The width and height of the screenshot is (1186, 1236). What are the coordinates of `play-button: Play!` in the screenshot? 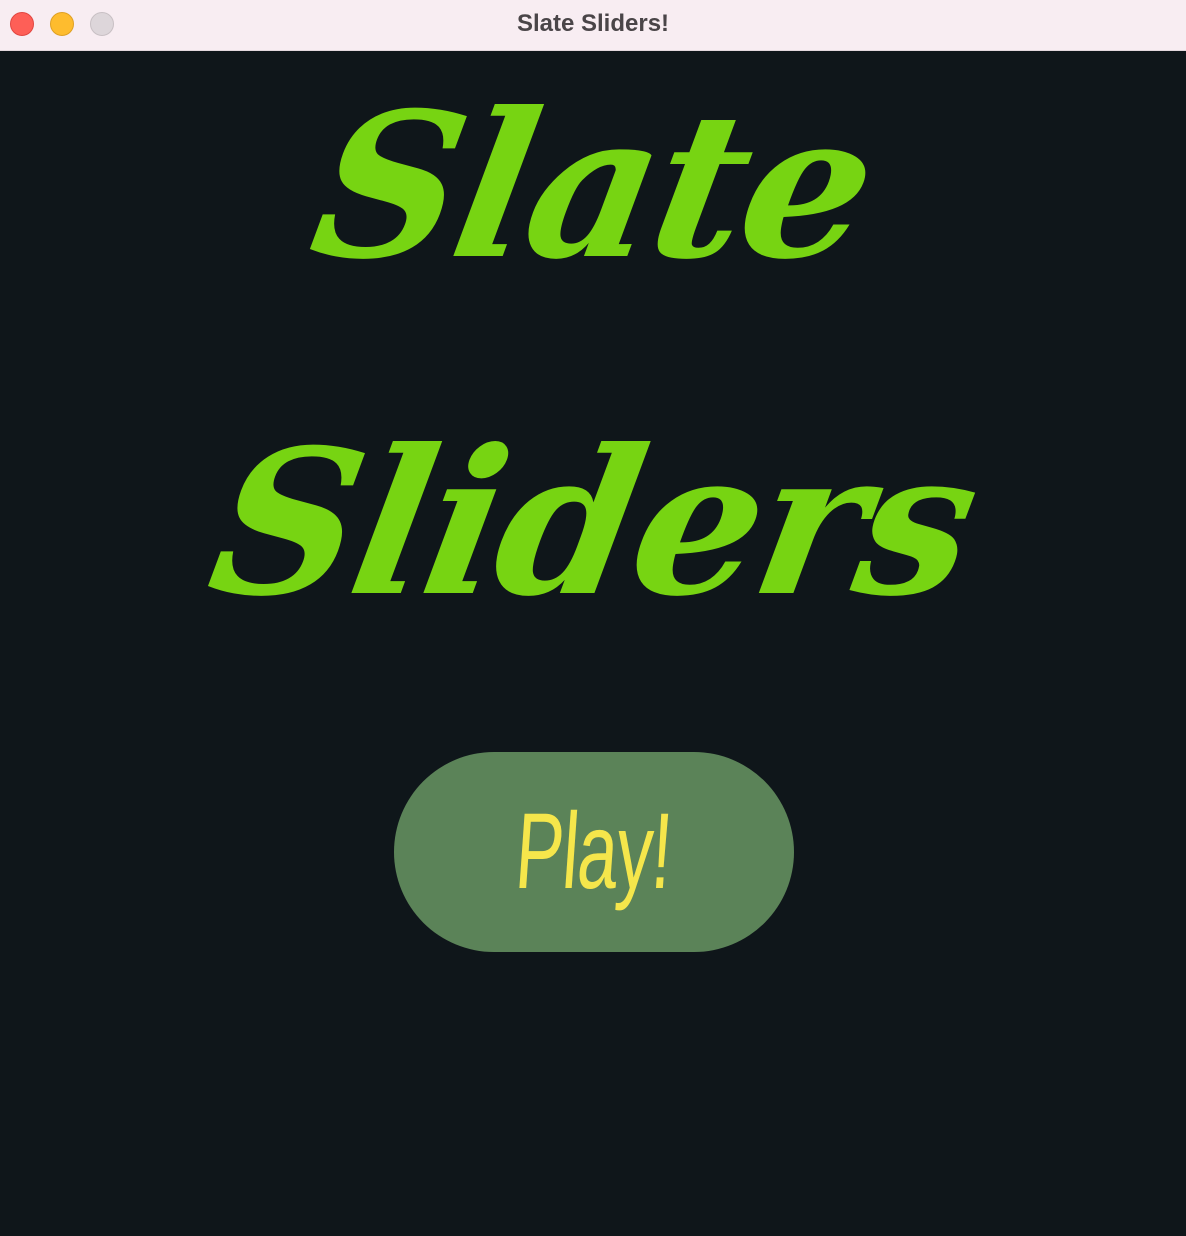 It's located at (594, 852).